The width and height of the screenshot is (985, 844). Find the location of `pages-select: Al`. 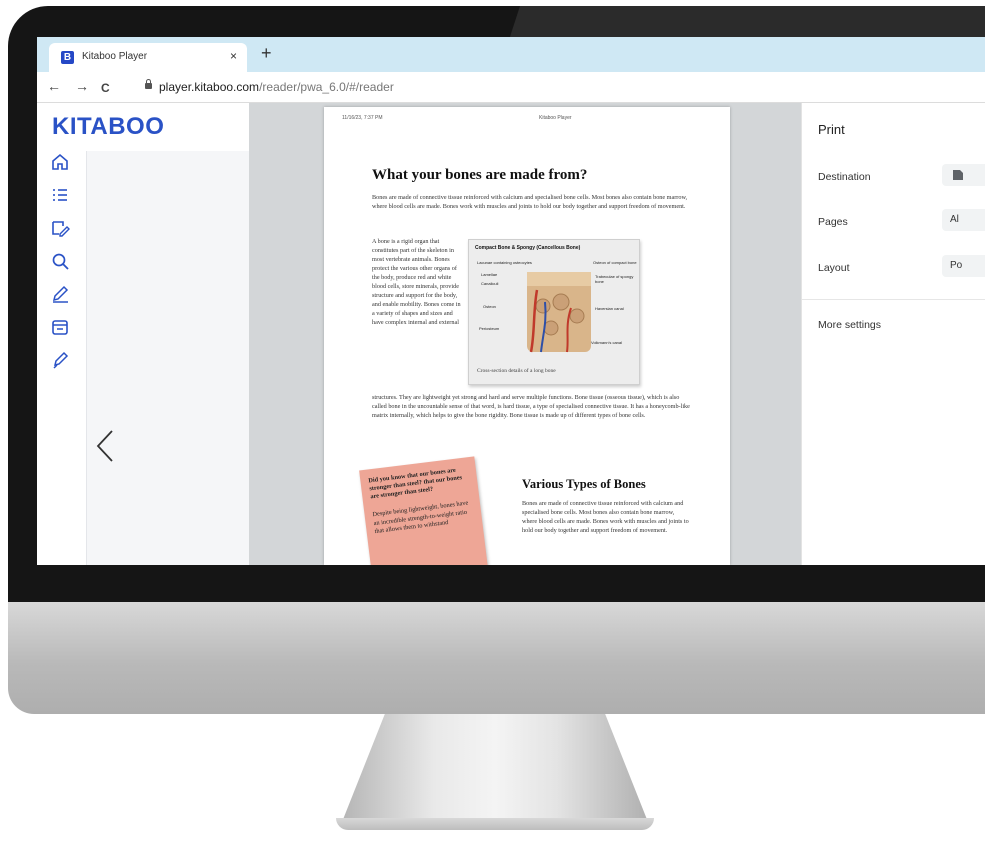

pages-select: Al is located at coordinates (963, 220).